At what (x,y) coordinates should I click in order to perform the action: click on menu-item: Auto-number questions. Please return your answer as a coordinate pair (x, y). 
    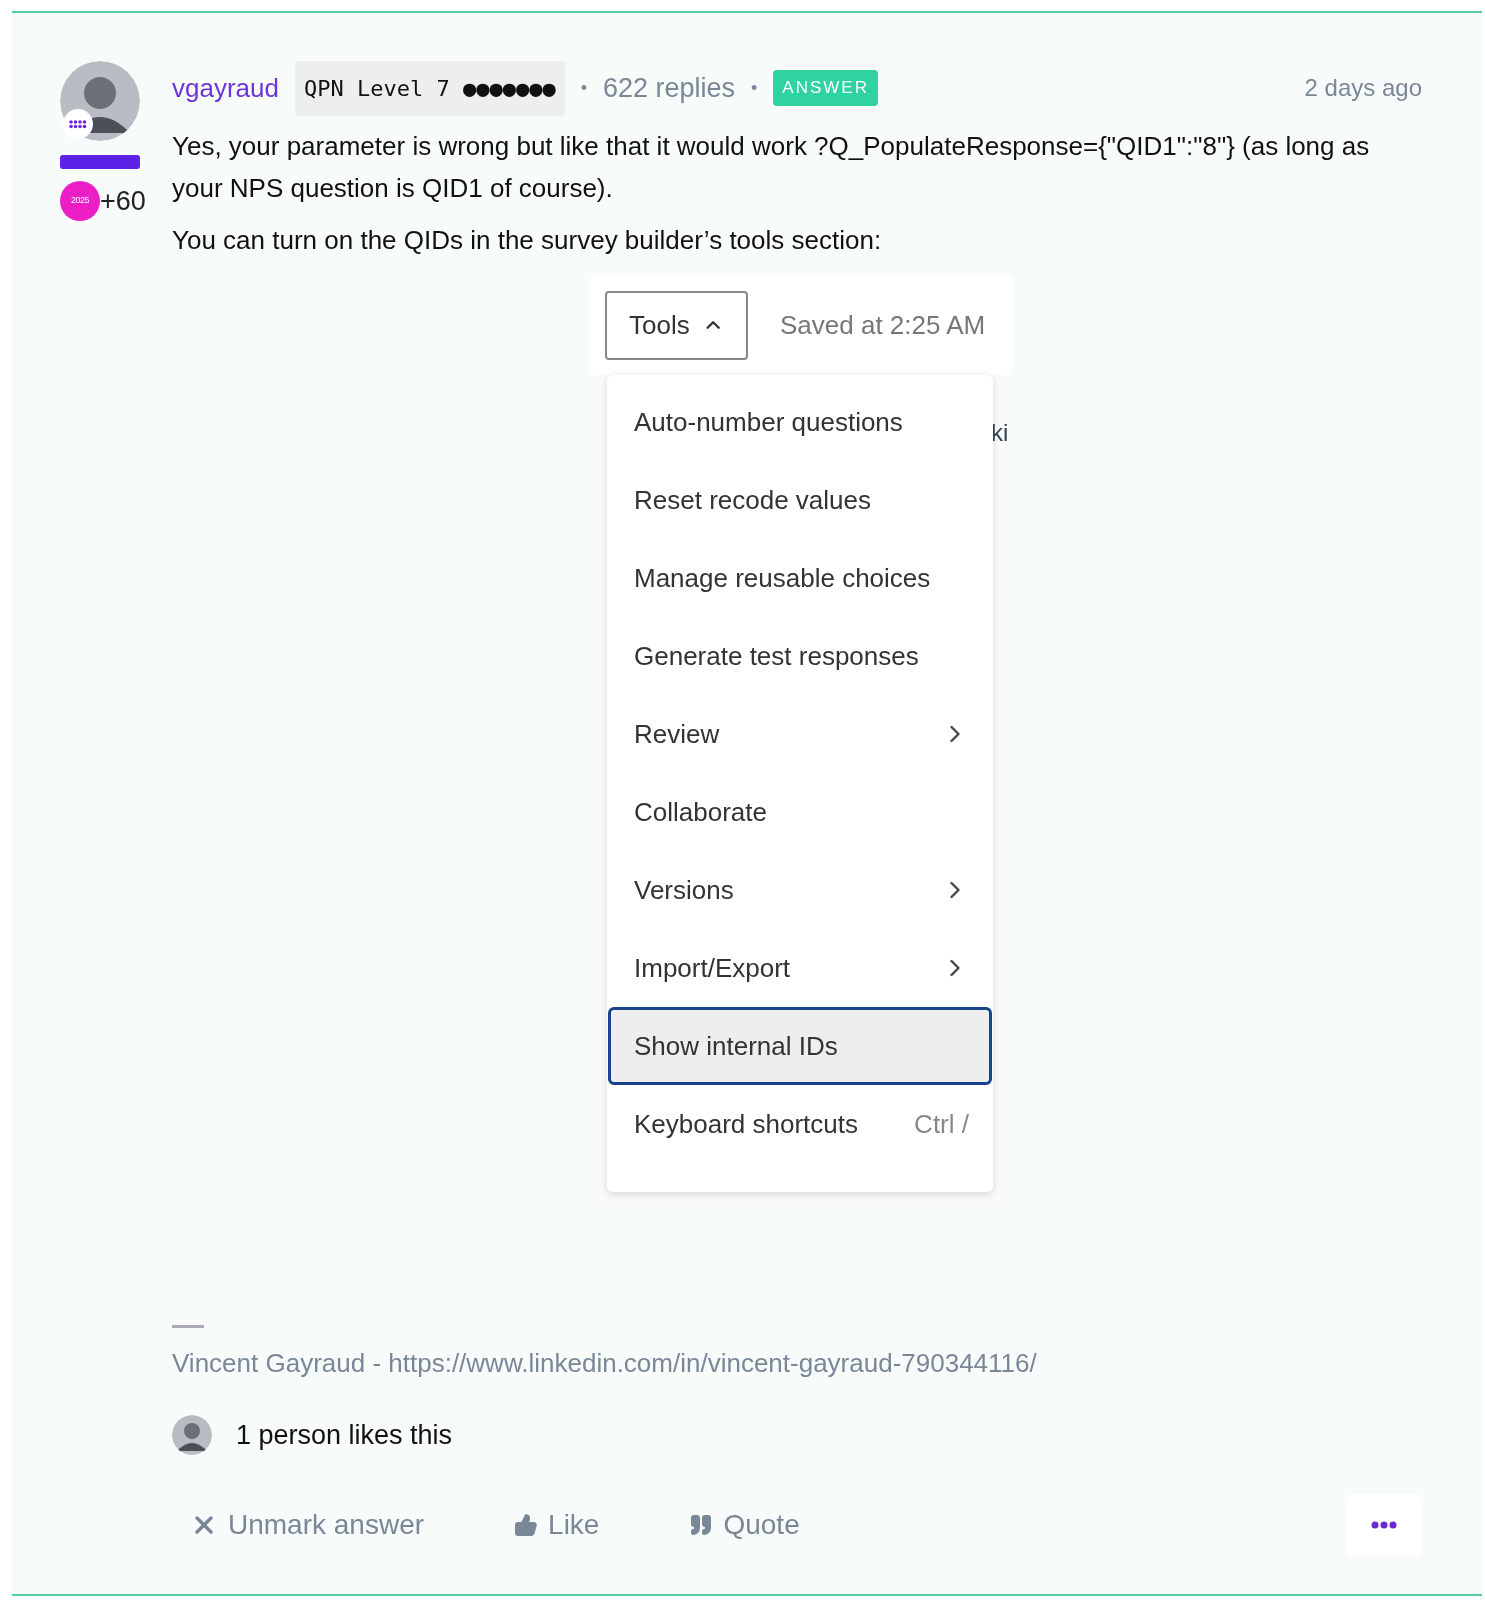
    Looking at the image, I should click on (800, 422).